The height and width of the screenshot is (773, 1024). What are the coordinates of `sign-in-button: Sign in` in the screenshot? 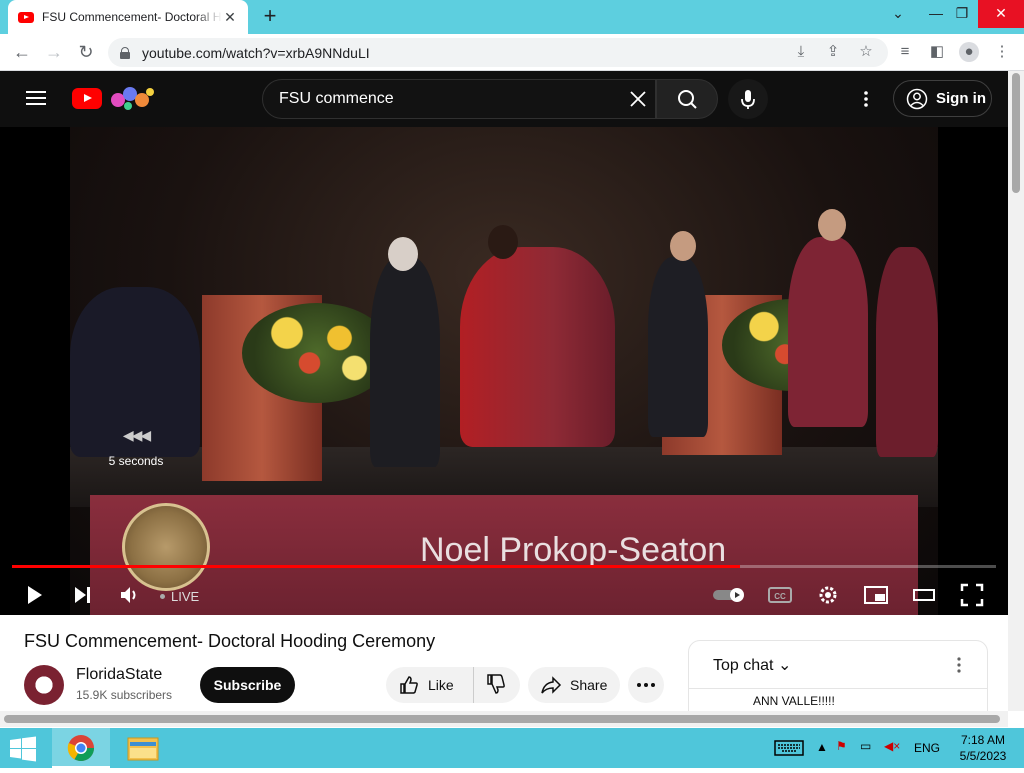 It's located at (942, 98).